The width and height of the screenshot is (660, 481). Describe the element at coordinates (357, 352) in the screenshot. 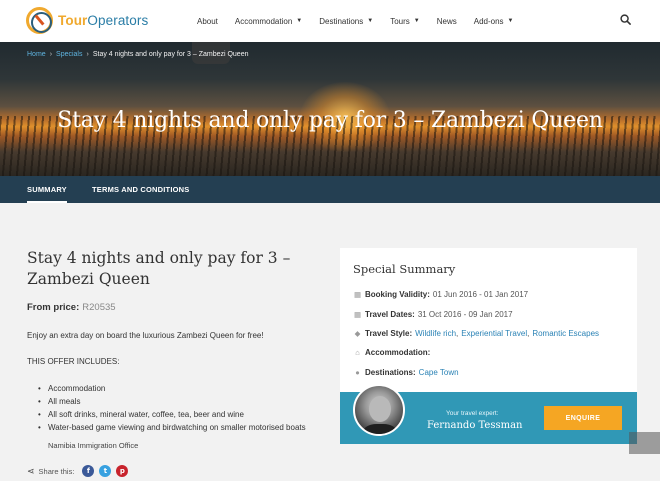

I see `home-icon: ⌂` at that location.